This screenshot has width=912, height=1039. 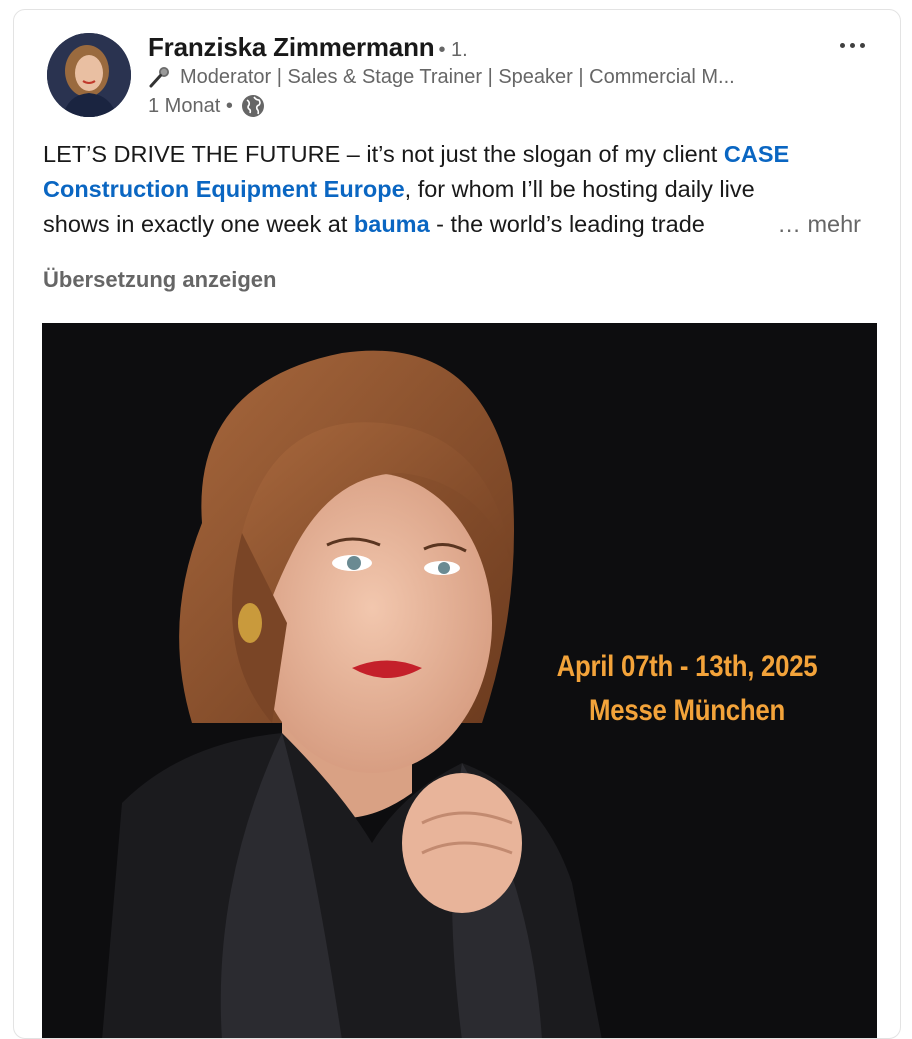 What do you see at coordinates (392, 224) in the screenshot?
I see `mention-bauma: bauma` at bounding box center [392, 224].